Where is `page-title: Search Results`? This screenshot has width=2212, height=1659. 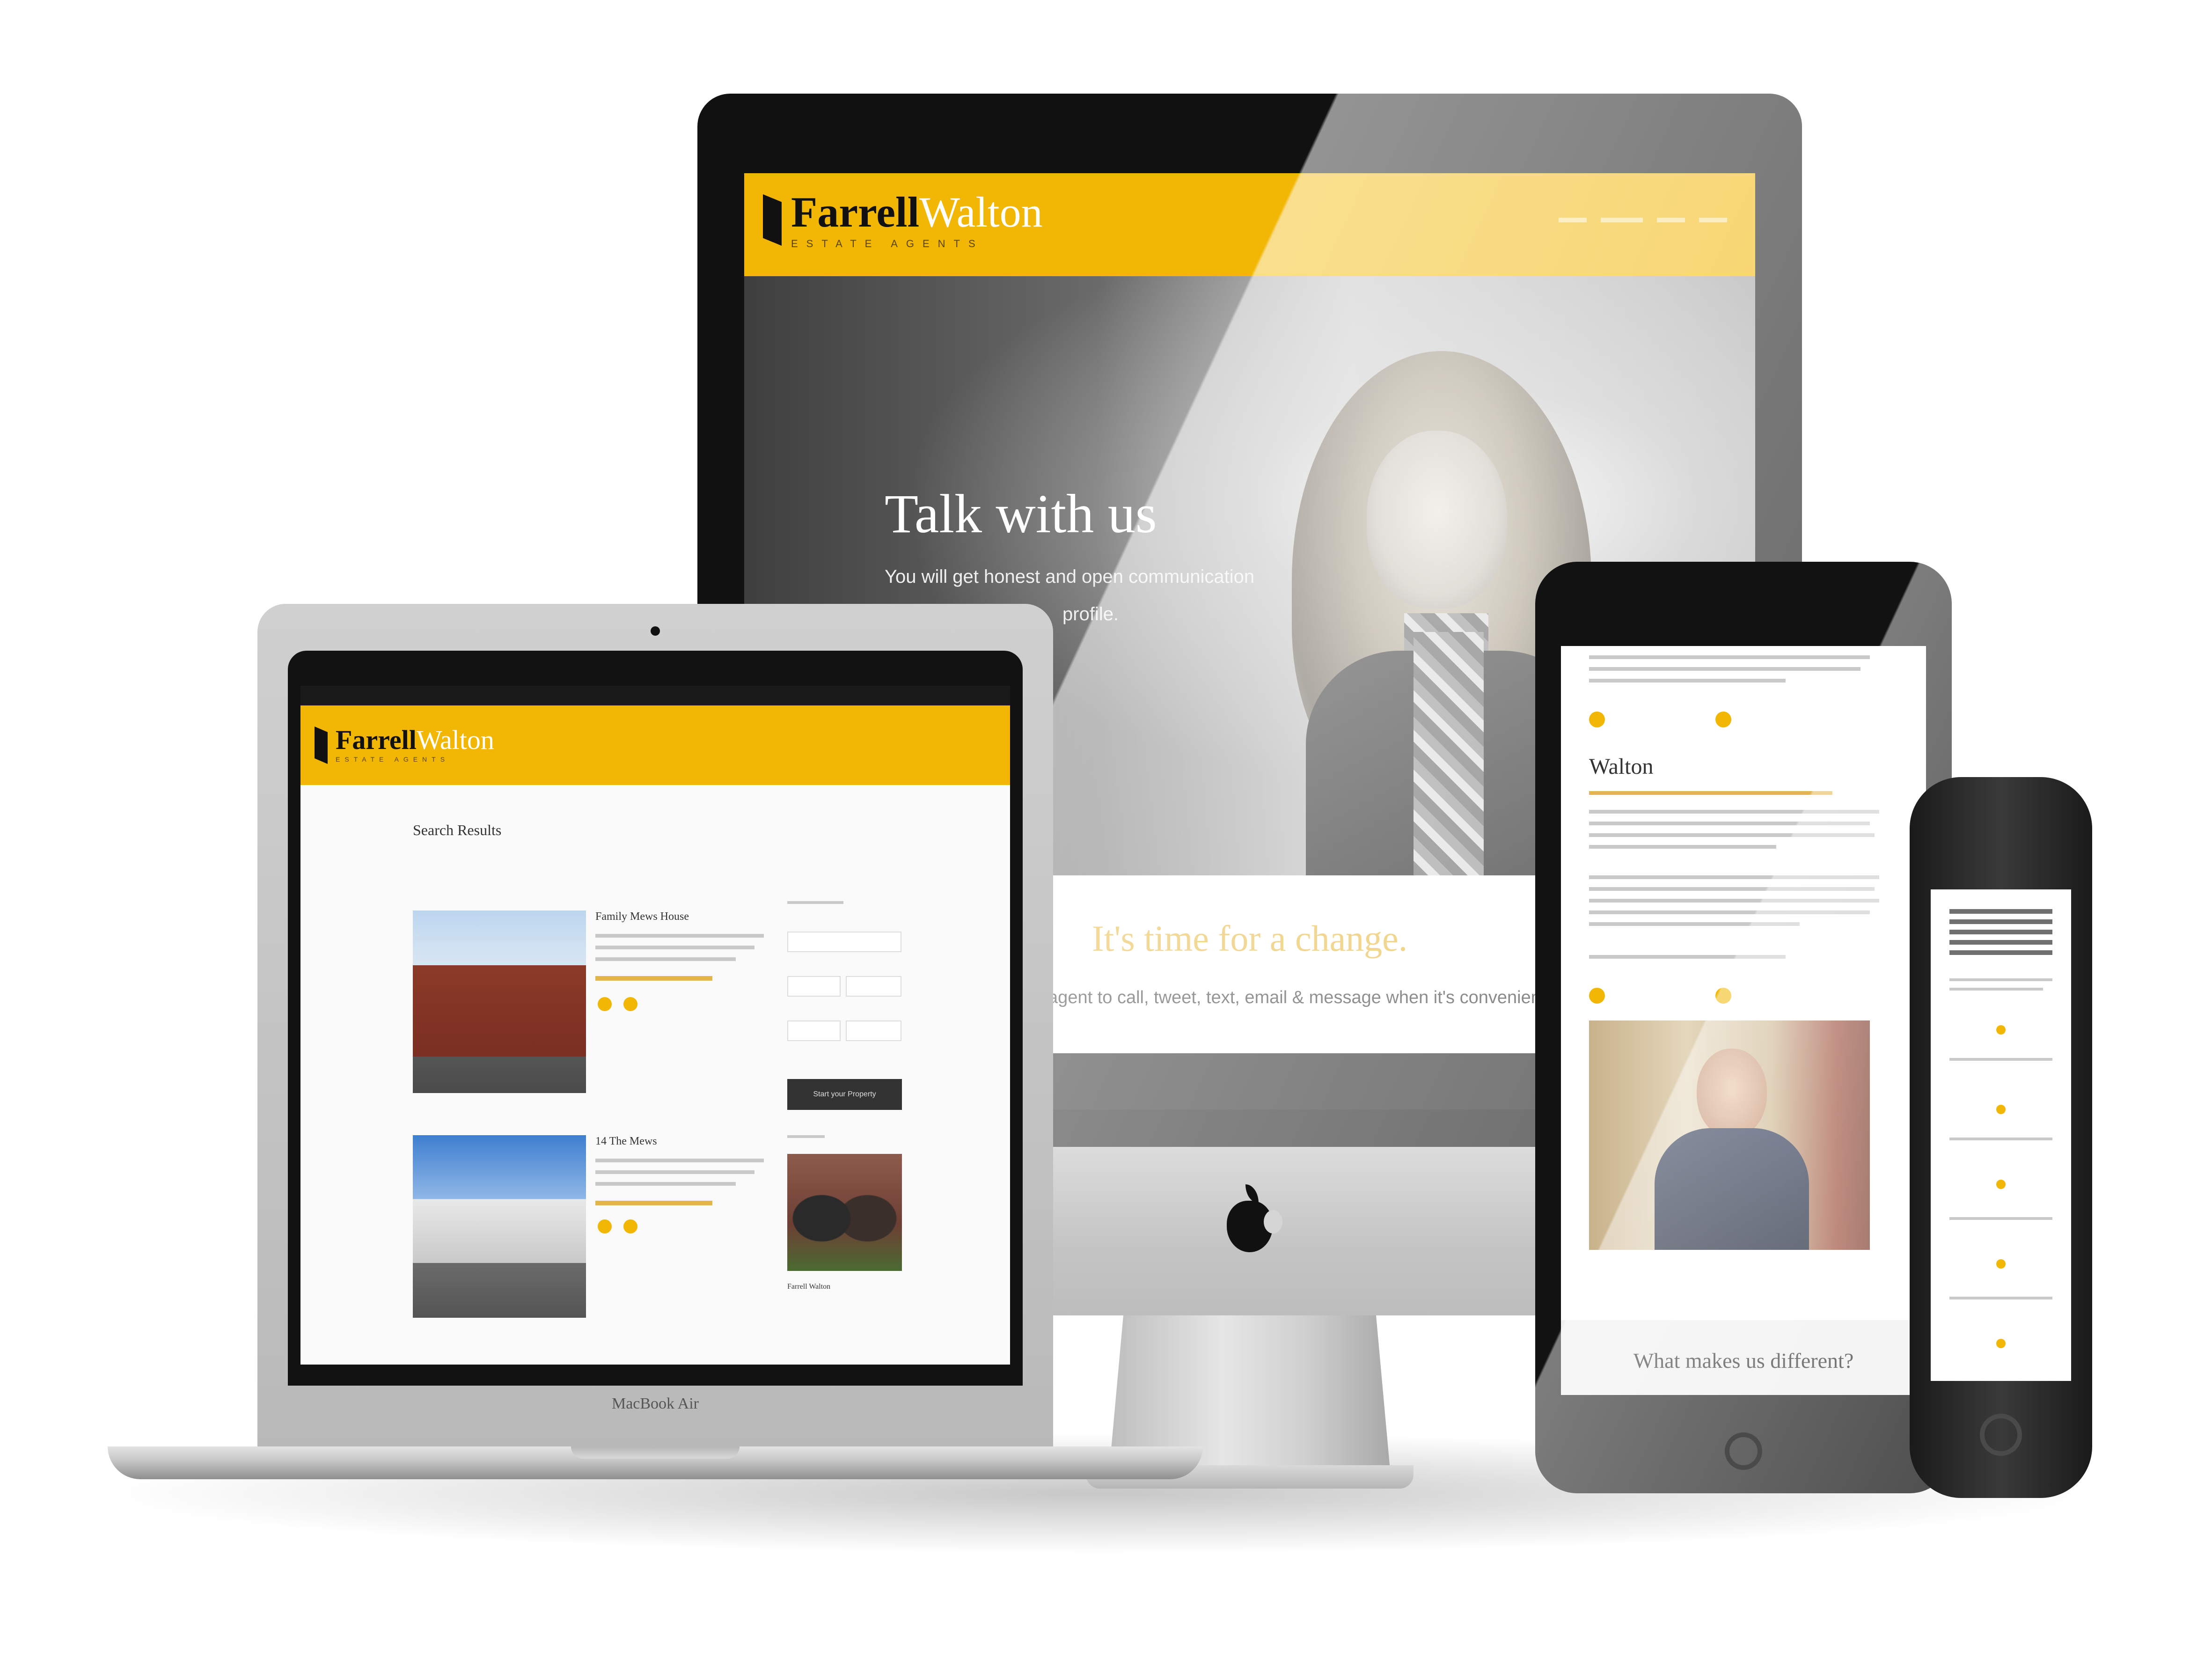
page-title: Search Results is located at coordinates (457, 830).